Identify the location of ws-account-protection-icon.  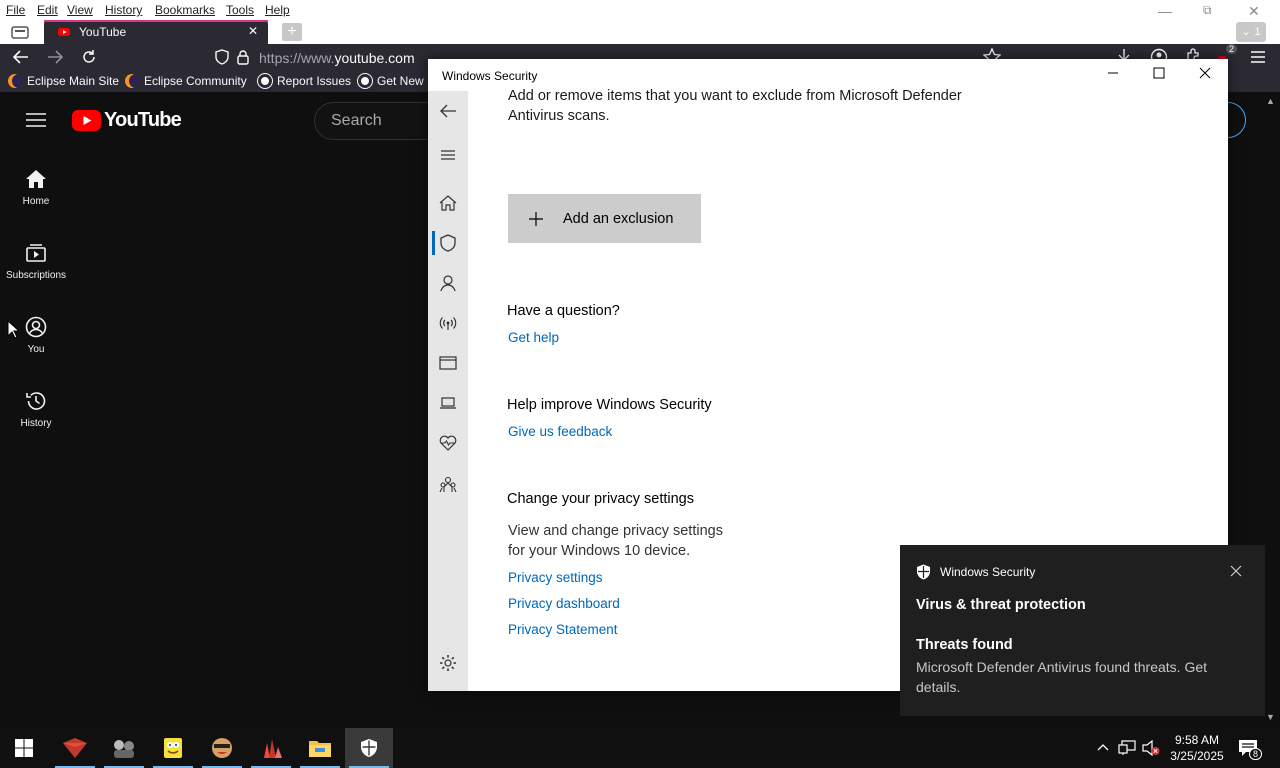
(448, 283).